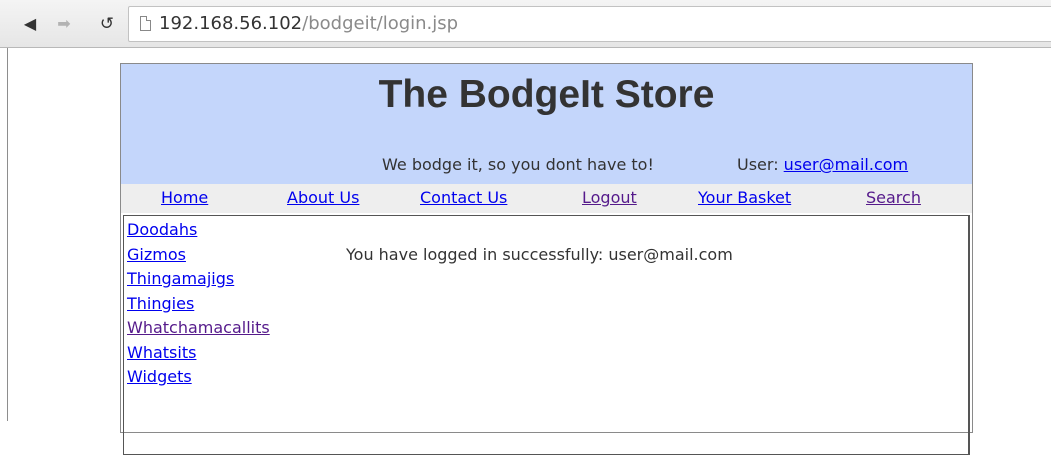 This screenshot has height=455, width=1051. I want to click on back-arrow-icon: ◀︎, so click(30, 24).